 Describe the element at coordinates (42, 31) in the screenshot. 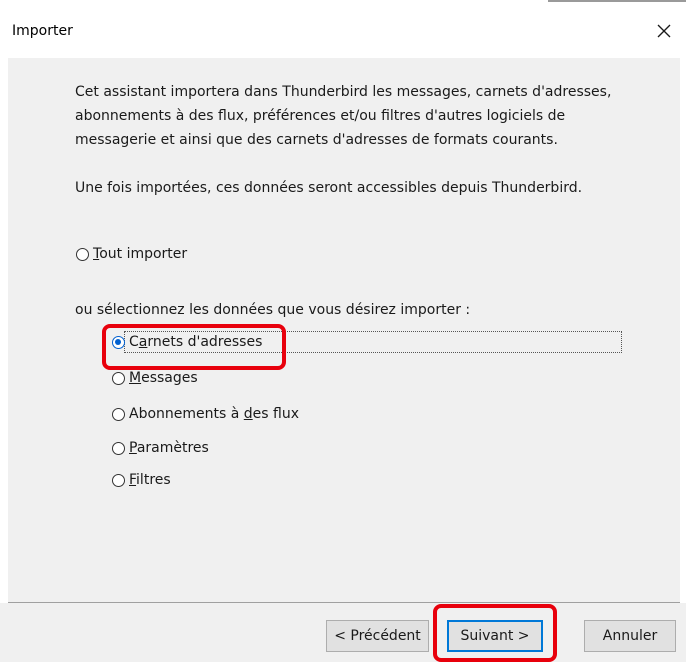

I see `dialog-title: Importer` at that location.